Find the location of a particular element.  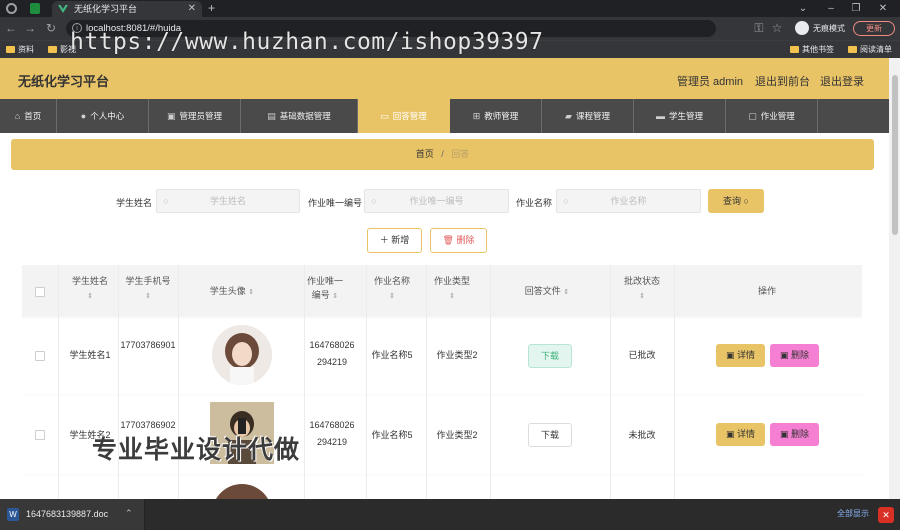

delete-label: 删除 is located at coordinates (465, 240).